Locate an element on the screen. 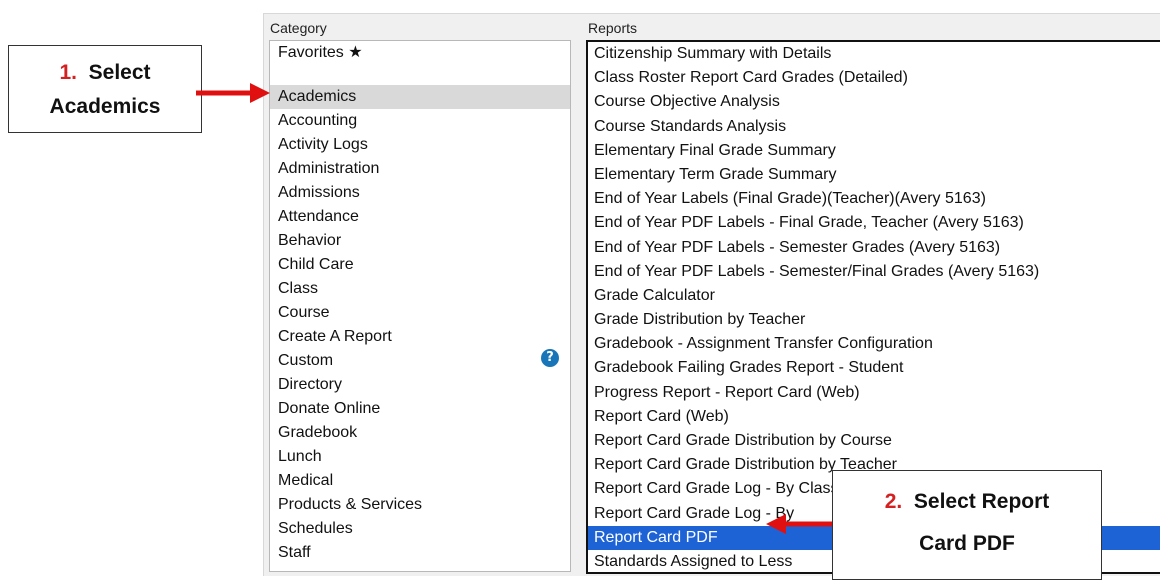 The width and height of the screenshot is (1160, 580). category-item-activity-logs: Activity Logs is located at coordinates (420, 145).